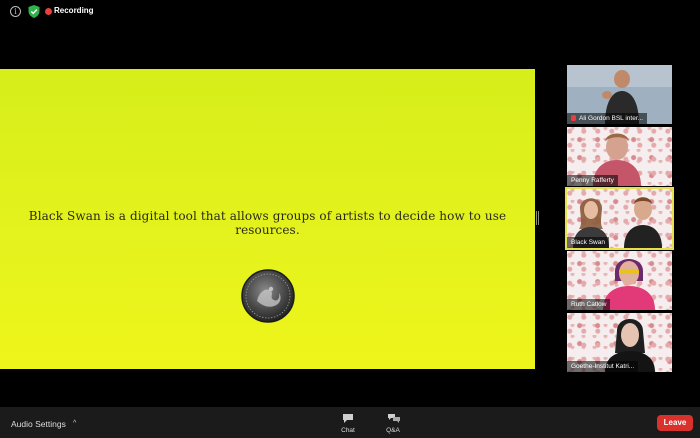 Image resolution: width=700 pixels, height=438 pixels. What do you see at coordinates (589, 304) in the screenshot?
I see `participant-name: Ruth Catlow` at bounding box center [589, 304].